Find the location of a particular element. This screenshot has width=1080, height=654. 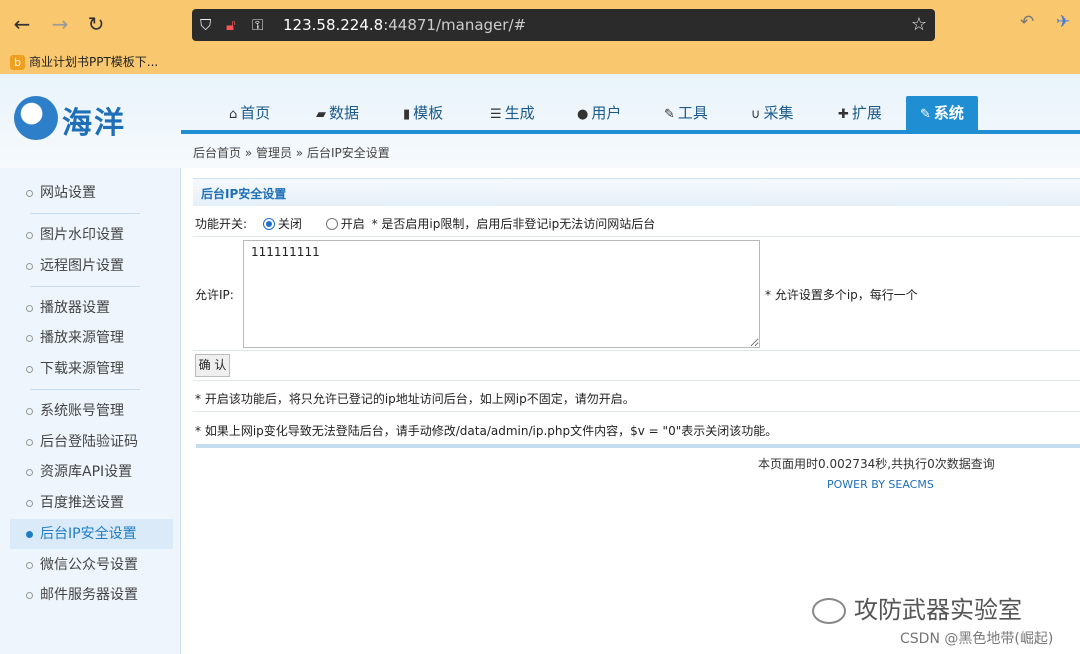

shield-icon: ⛉ is located at coordinates (206, 25).